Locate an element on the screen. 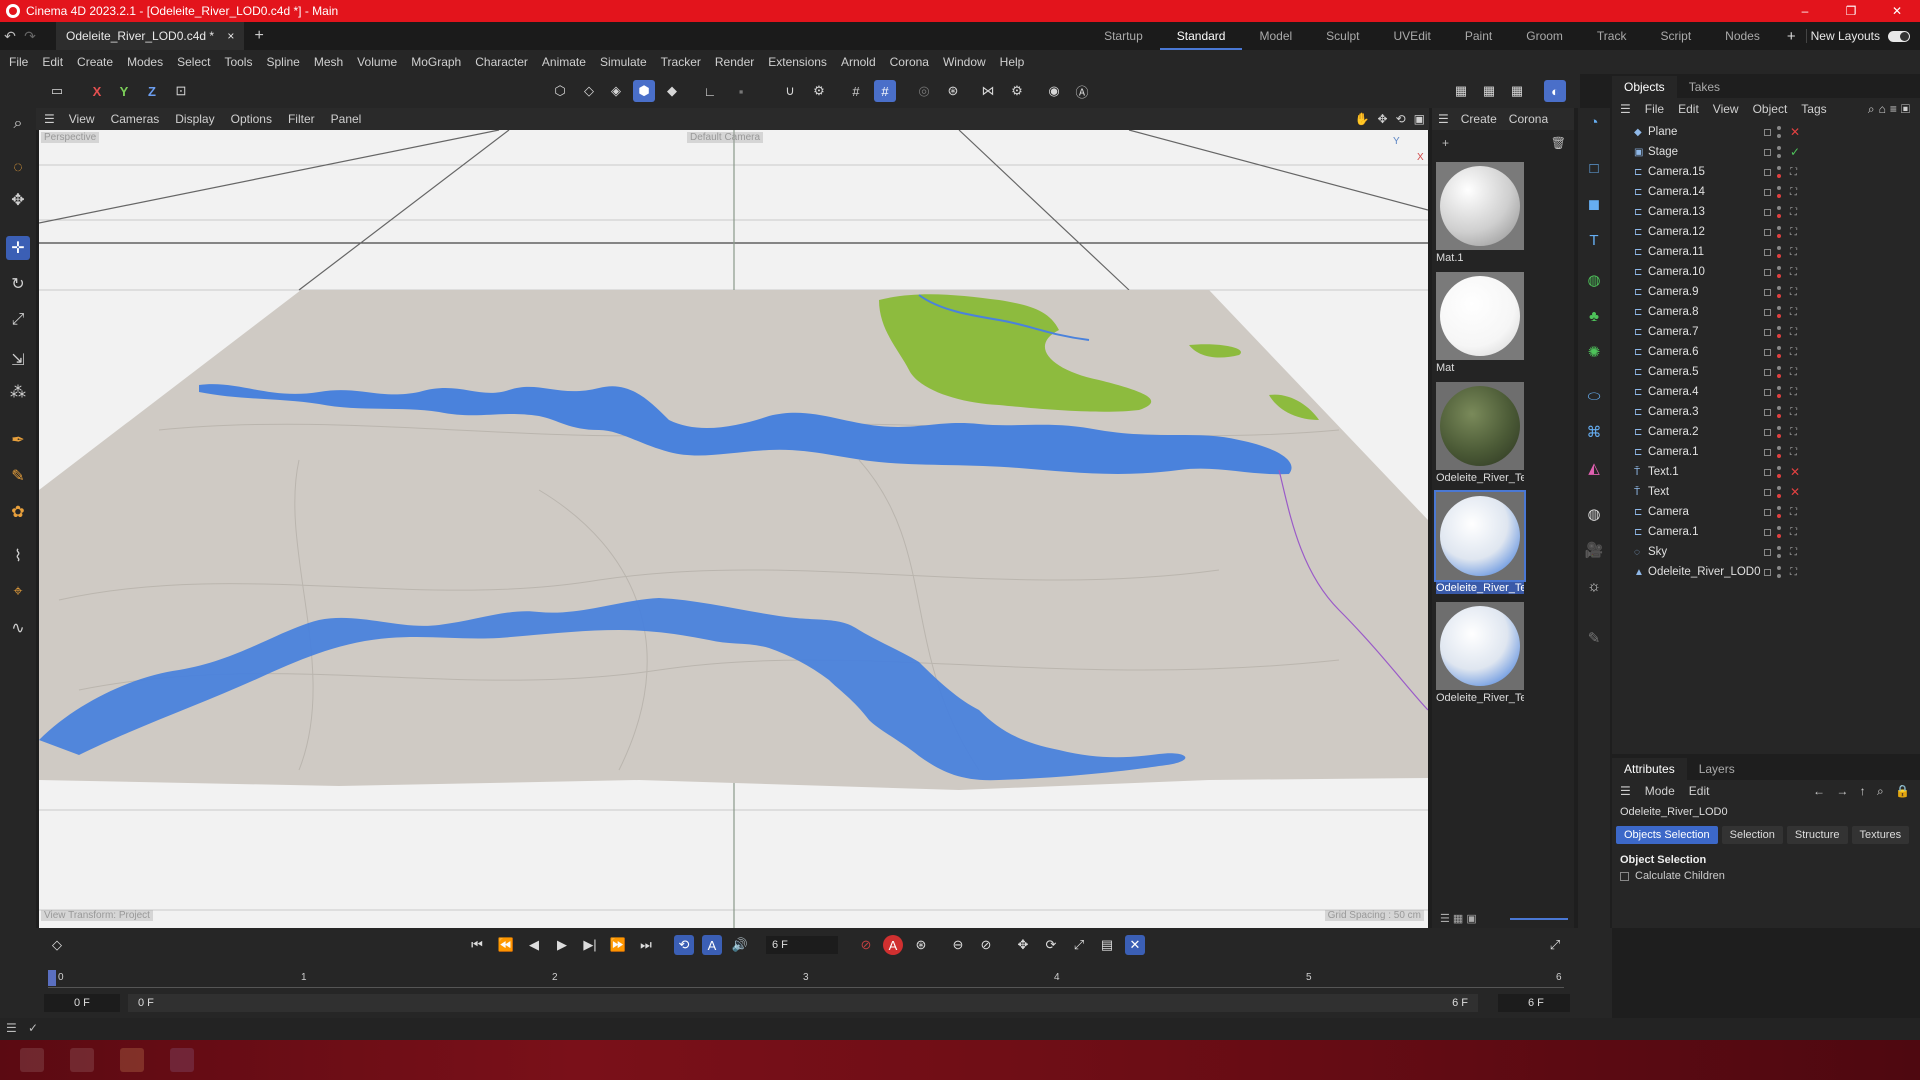 Image resolution: width=1920 pixels, height=1080 pixels. arnold-icon: Ⓐ is located at coordinates (1082, 91).